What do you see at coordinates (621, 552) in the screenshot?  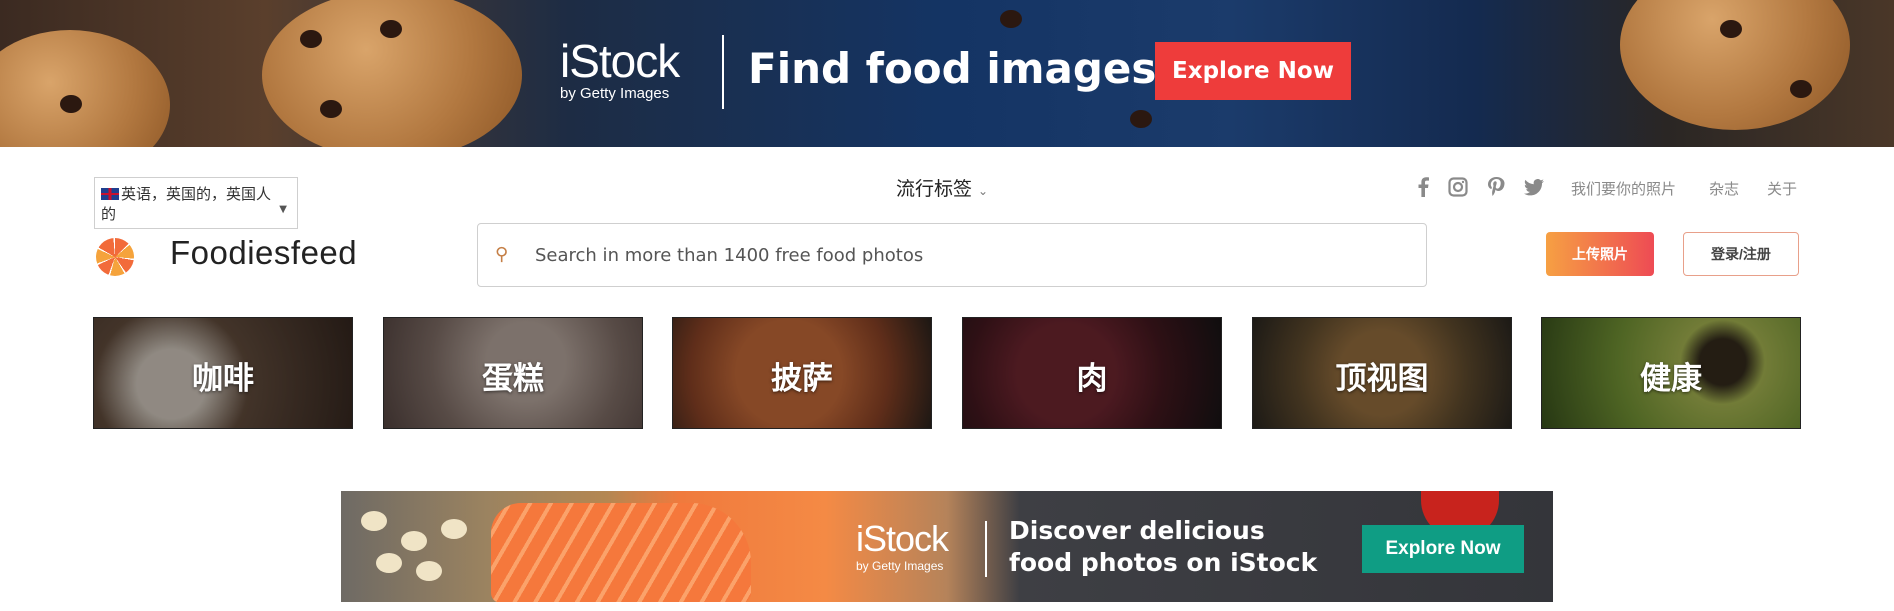 I see `salmon-image` at bounding box center [621, 552].